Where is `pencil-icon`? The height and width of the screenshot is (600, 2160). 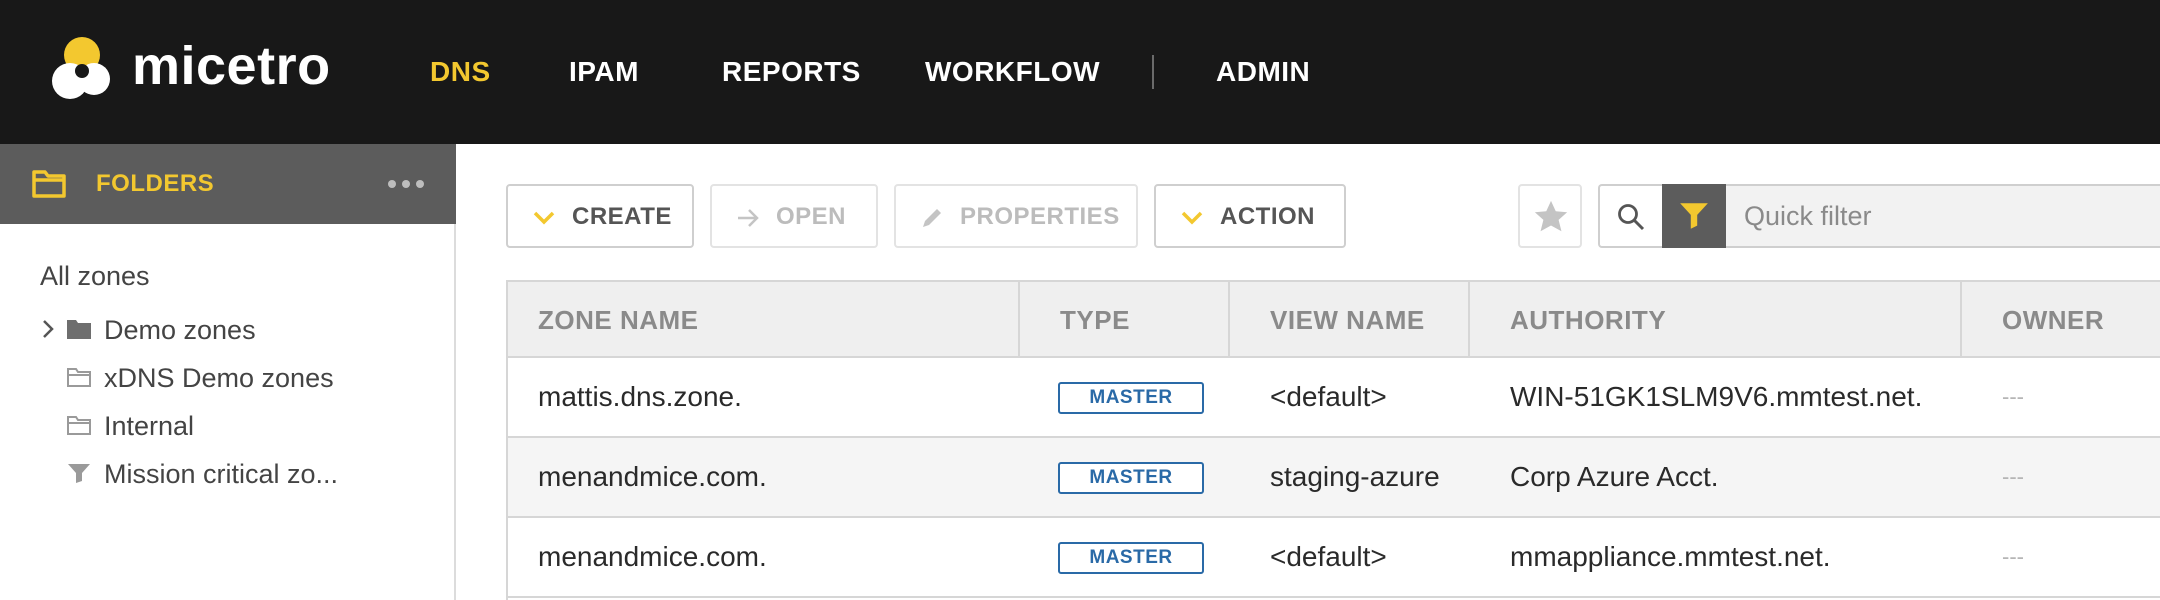 pencil-icon is located at coordinates (932, 218).